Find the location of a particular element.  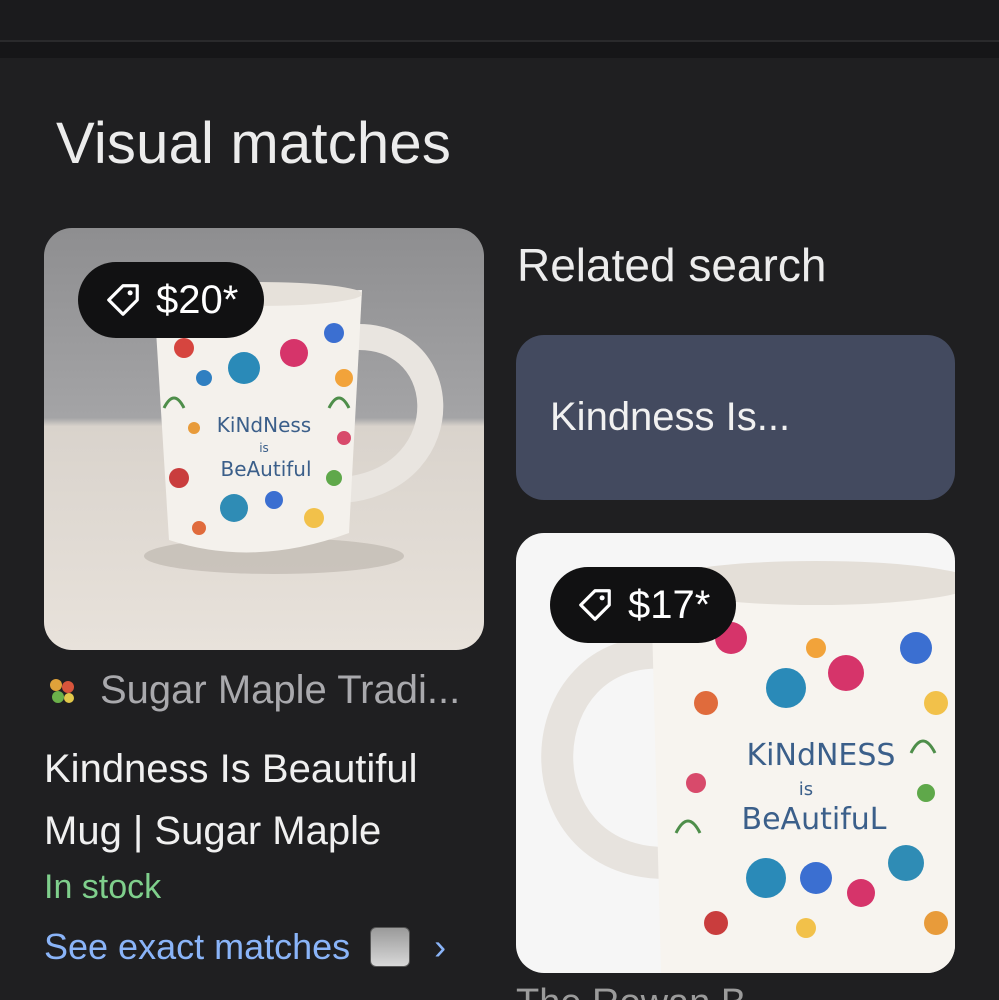

mug-text-1: KiNdNESS is located at coordinates (821, 755).